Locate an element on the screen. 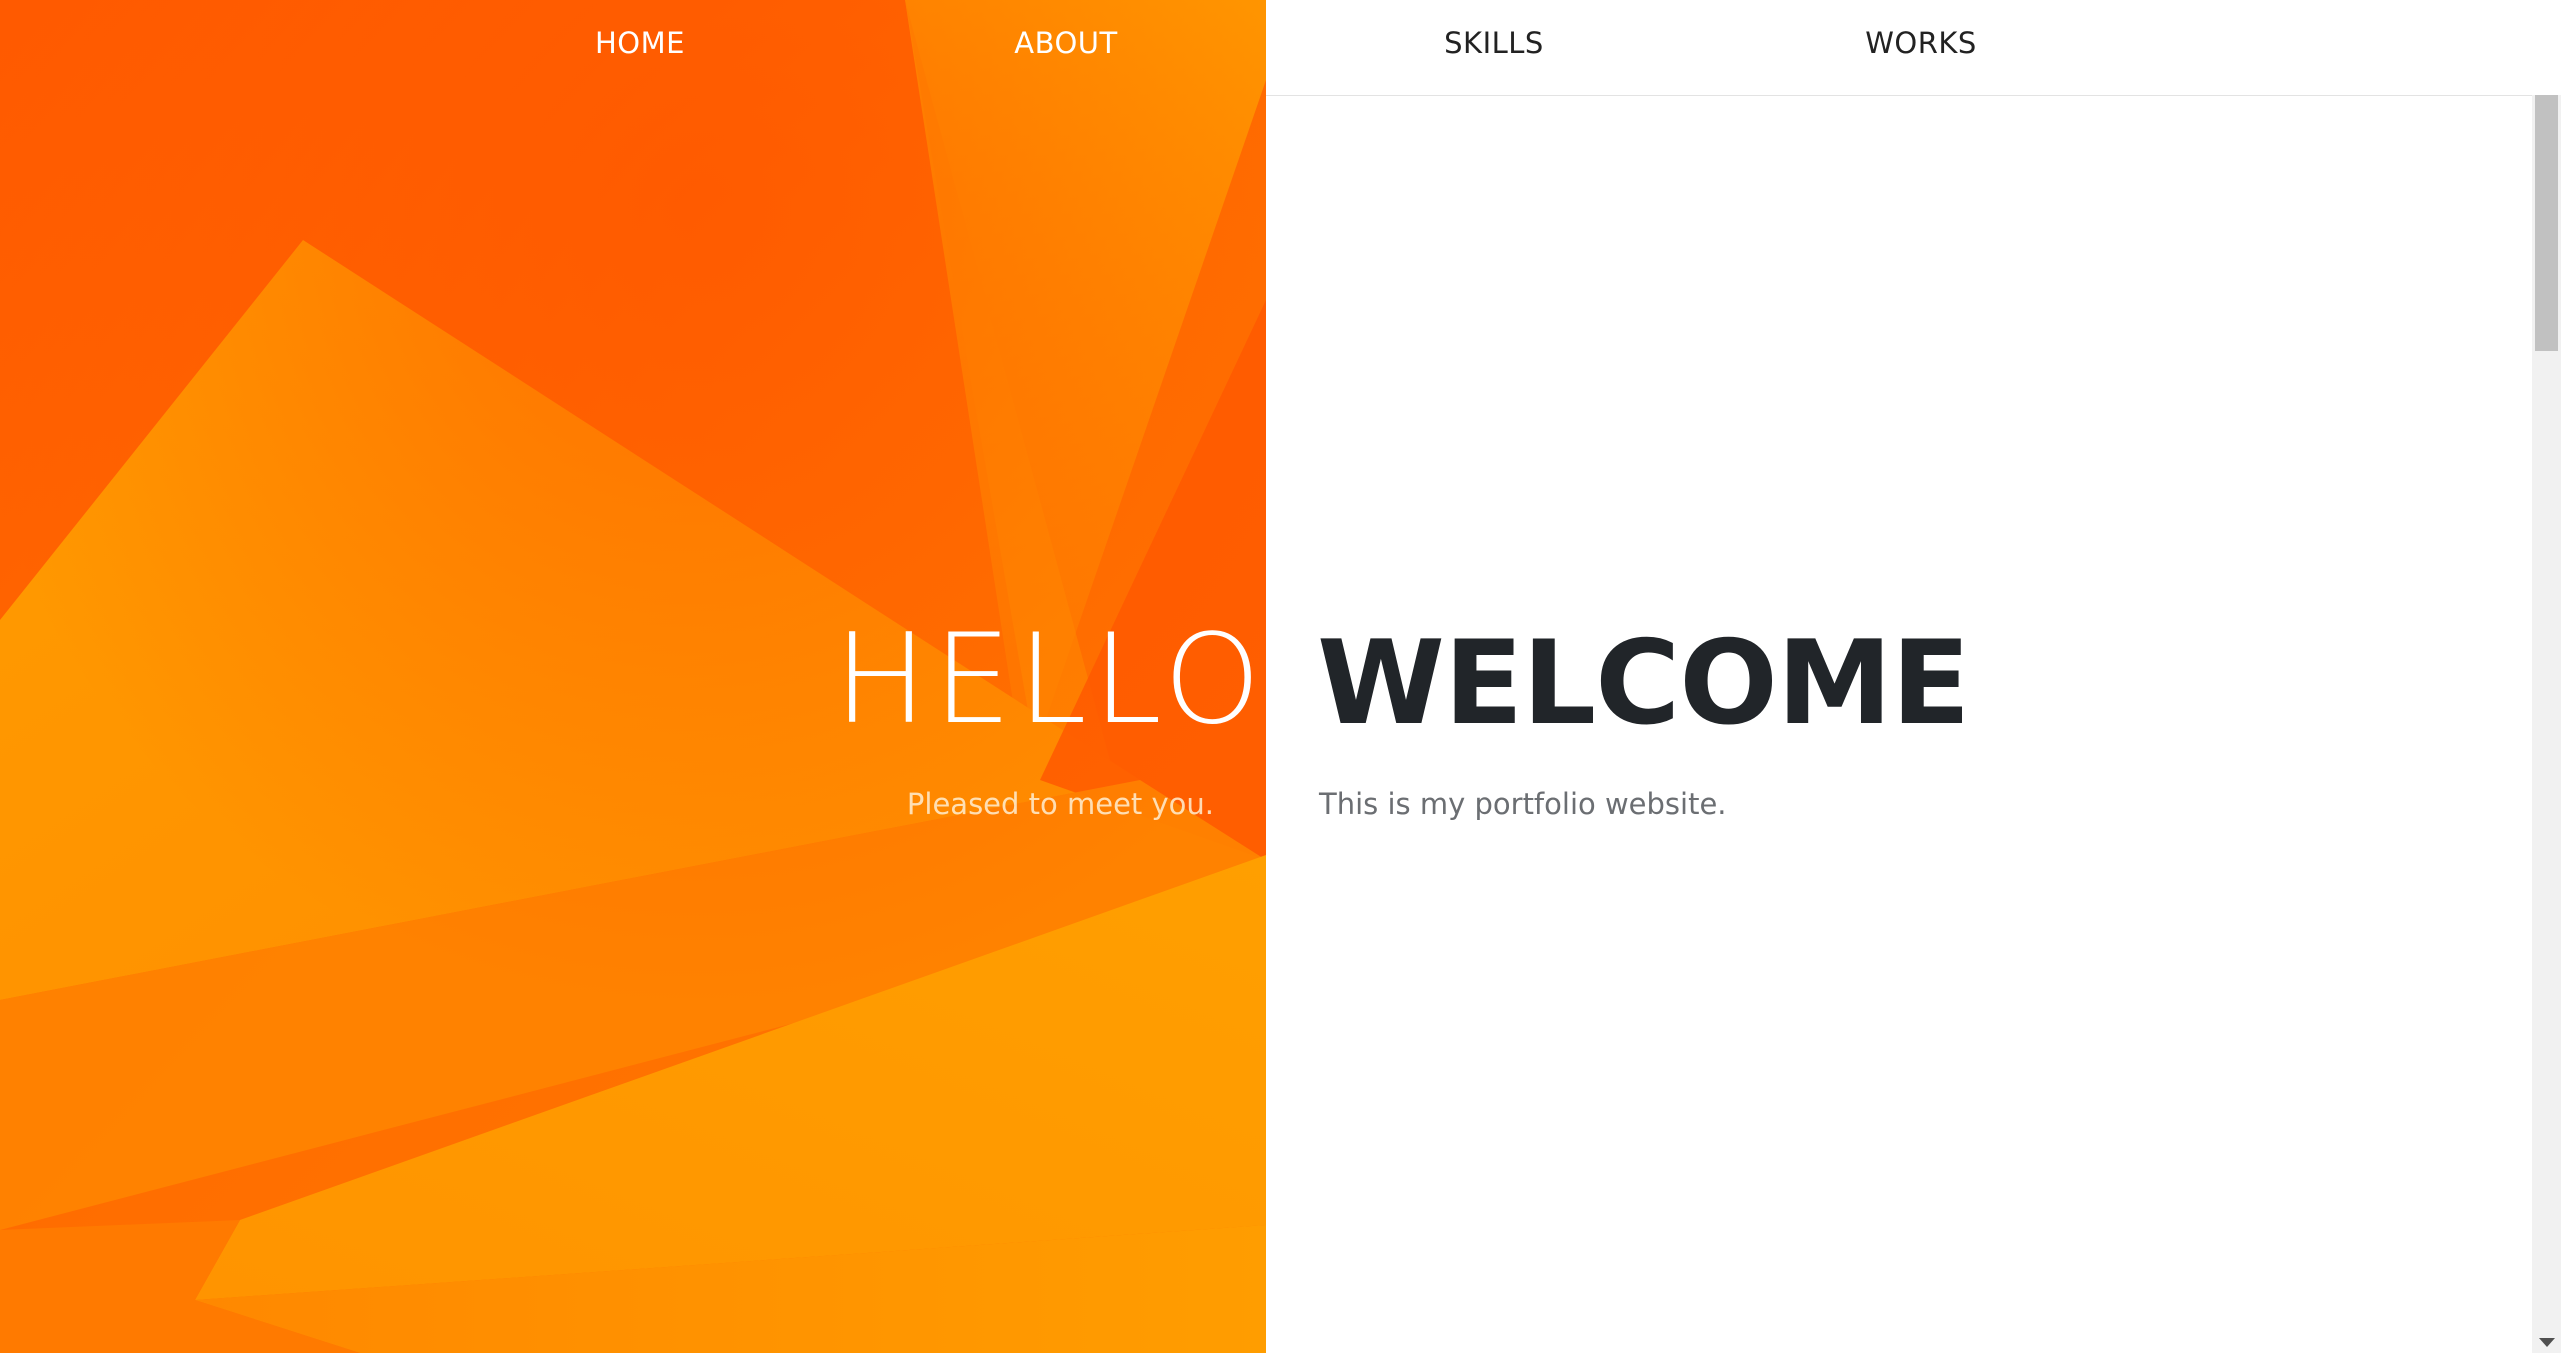  scrollbar-thumb is located at coordinates (2546, 223).